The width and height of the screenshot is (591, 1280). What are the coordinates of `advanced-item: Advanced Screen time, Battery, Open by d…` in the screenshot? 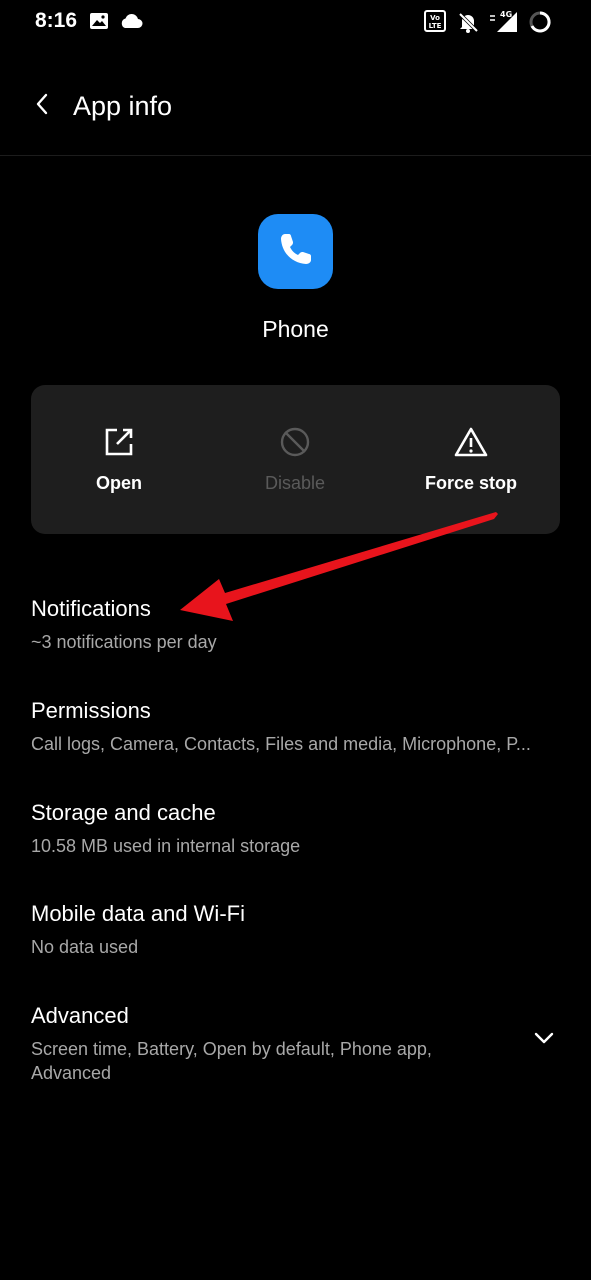 It's located at (303, 1044).